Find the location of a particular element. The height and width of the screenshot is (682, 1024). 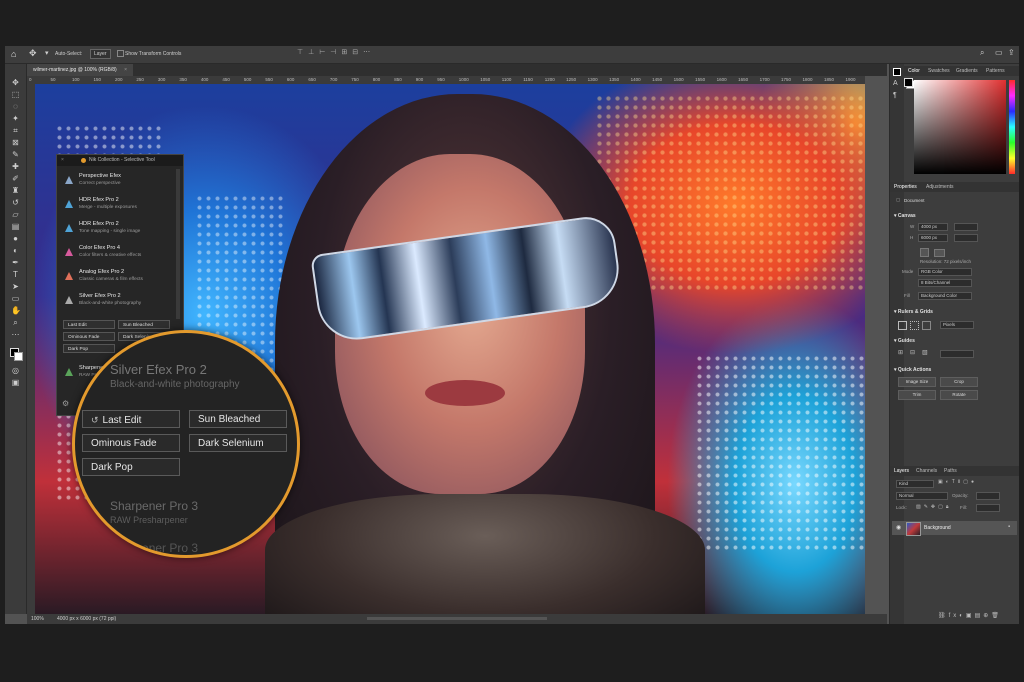

preset-ominous-fade: Ominous Fade is located at coordinates (89, 336).